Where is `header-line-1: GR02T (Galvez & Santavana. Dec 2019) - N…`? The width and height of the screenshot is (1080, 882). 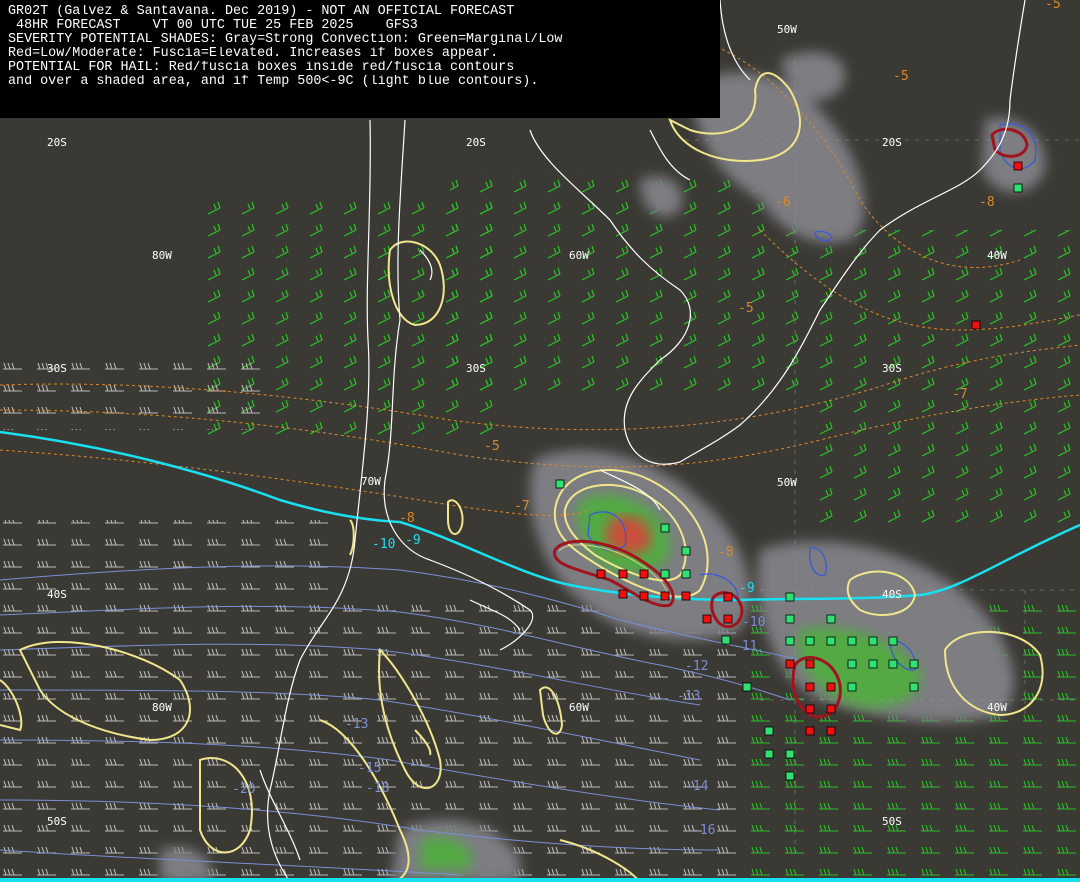 header-line-1: GR02T (Galvez & Santavana. Dec 2019) - N… is located at coordinates (261, 12).